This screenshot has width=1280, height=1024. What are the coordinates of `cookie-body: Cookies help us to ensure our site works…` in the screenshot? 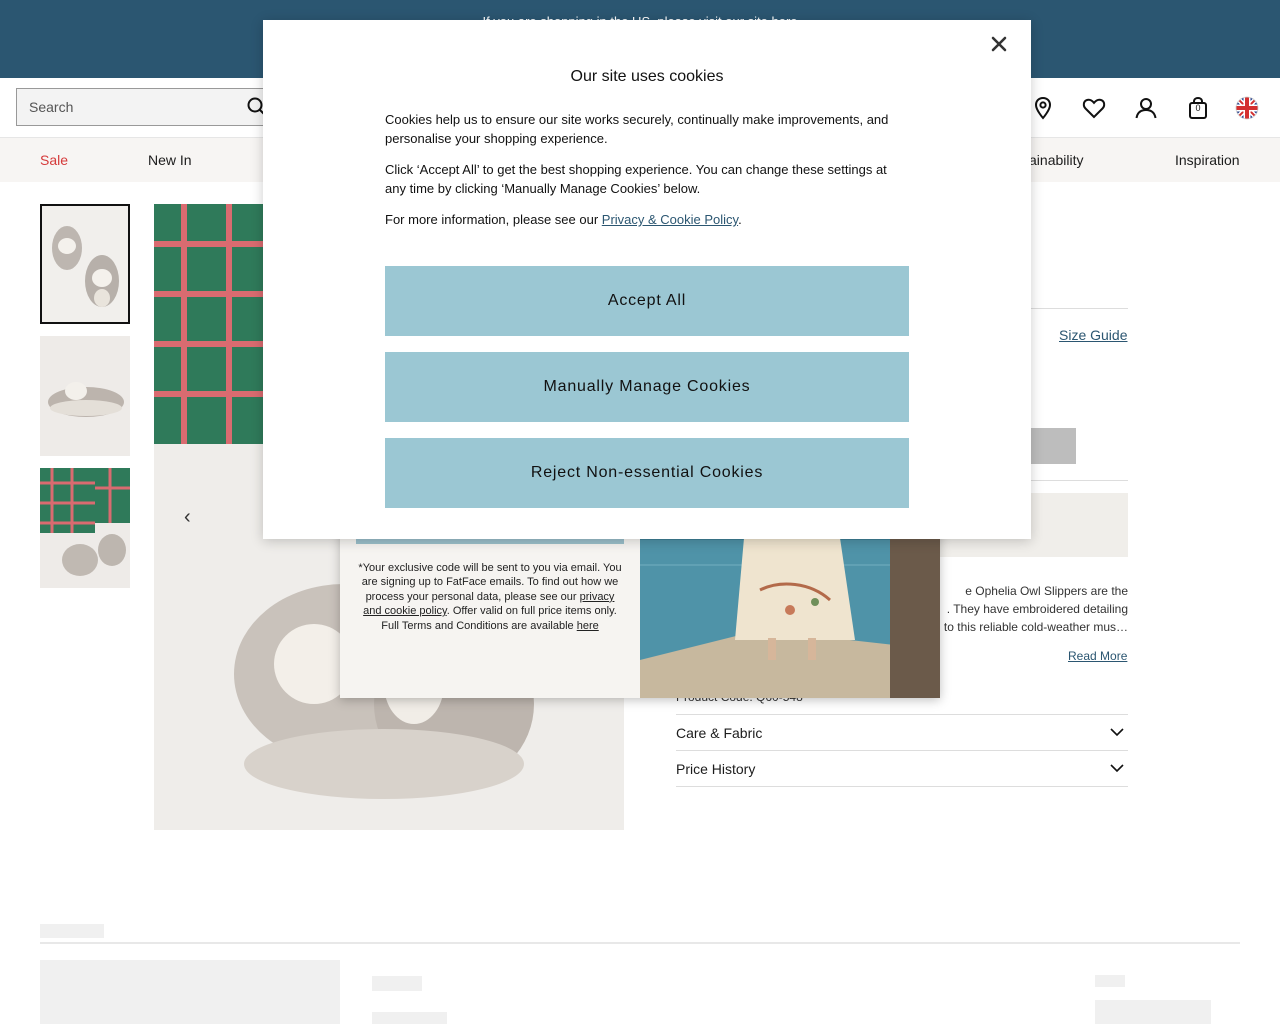 It's located at (647, 175).